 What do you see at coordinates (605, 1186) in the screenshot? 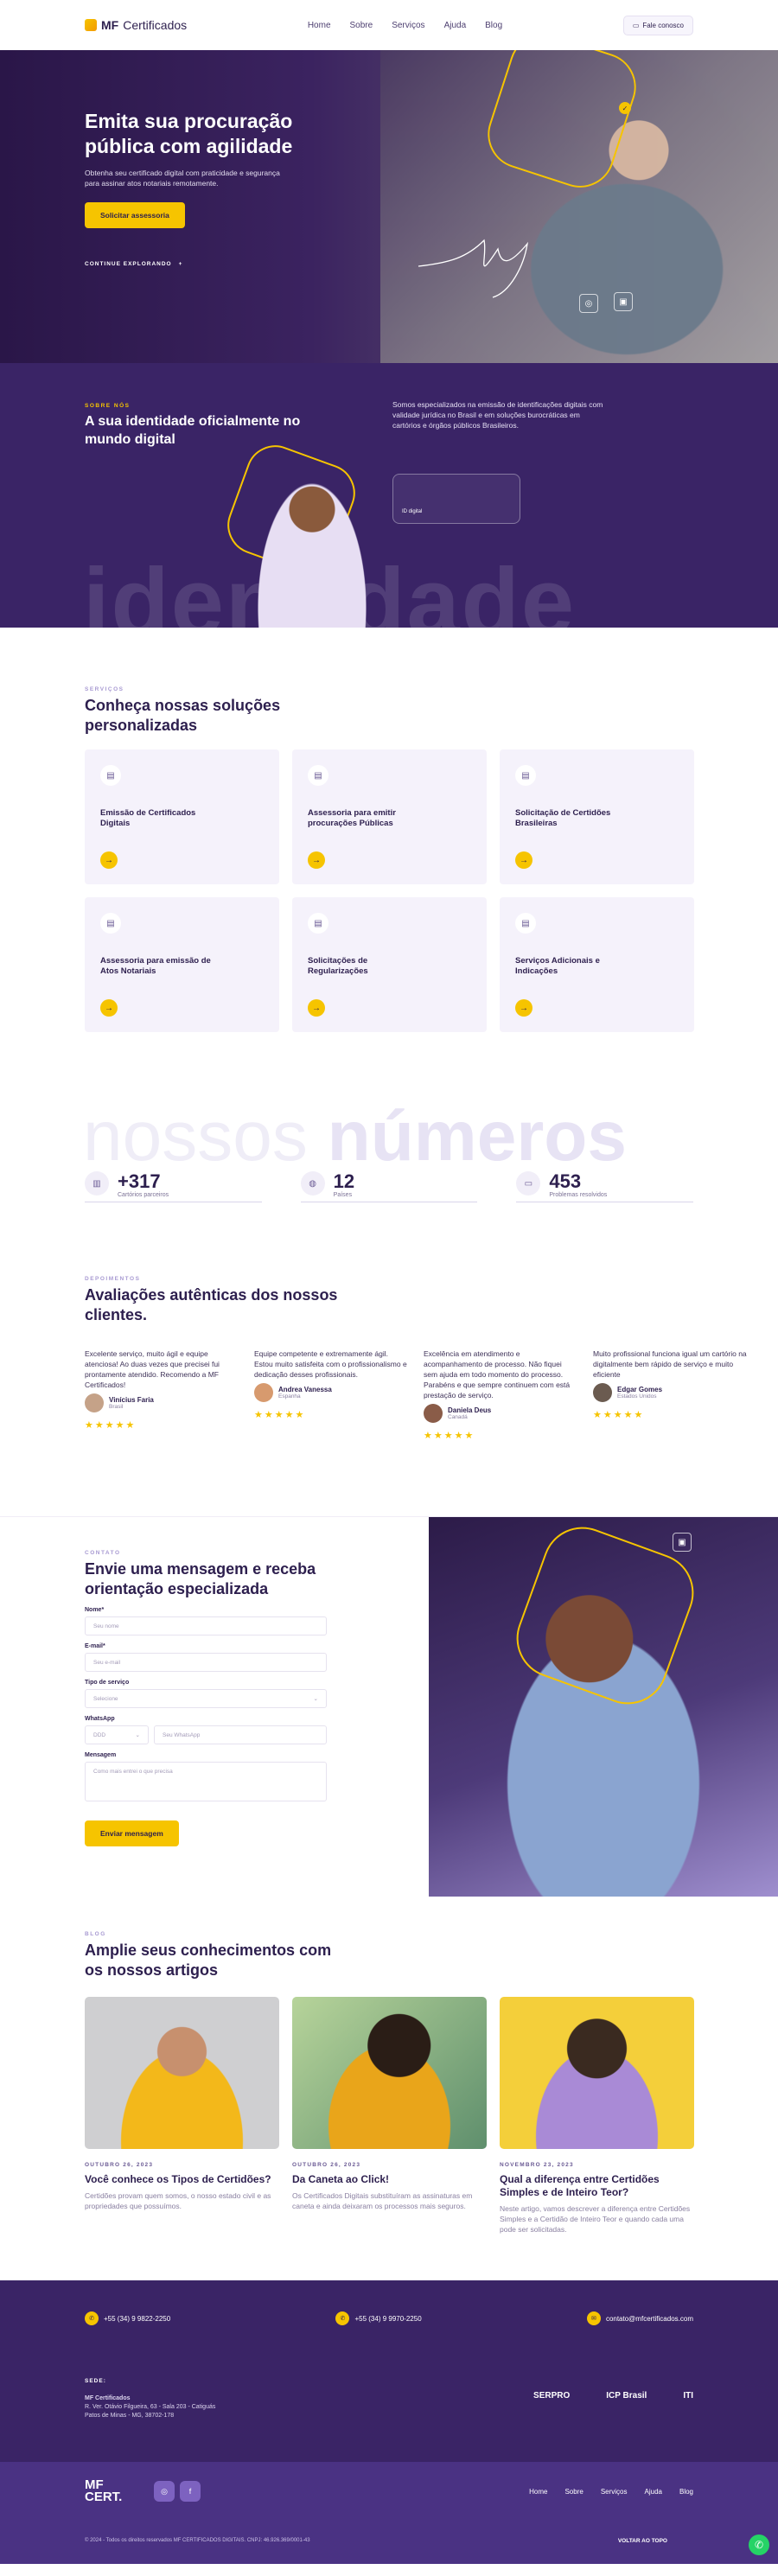
I see `stat-item: ▭ 453 Problemas resolvidos` at bounding box center [605, 1186].